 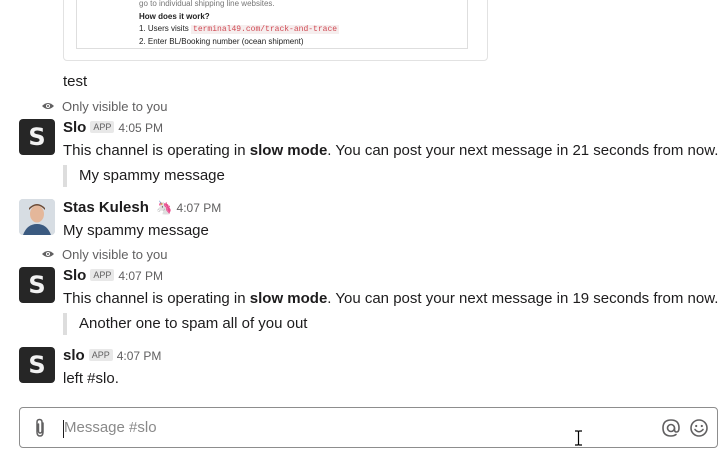 What do you see at coordinates (671, 430) in the screenshot?
I see `at-icon` at bounding box center [671, 430].